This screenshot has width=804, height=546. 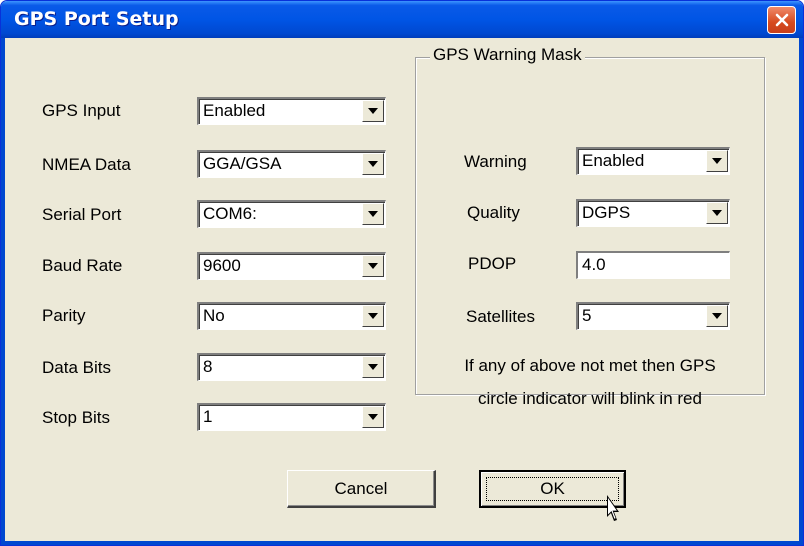 I want to click on warning-note-line-1: If any of above not met then GPS, so click(x=590, y=365).